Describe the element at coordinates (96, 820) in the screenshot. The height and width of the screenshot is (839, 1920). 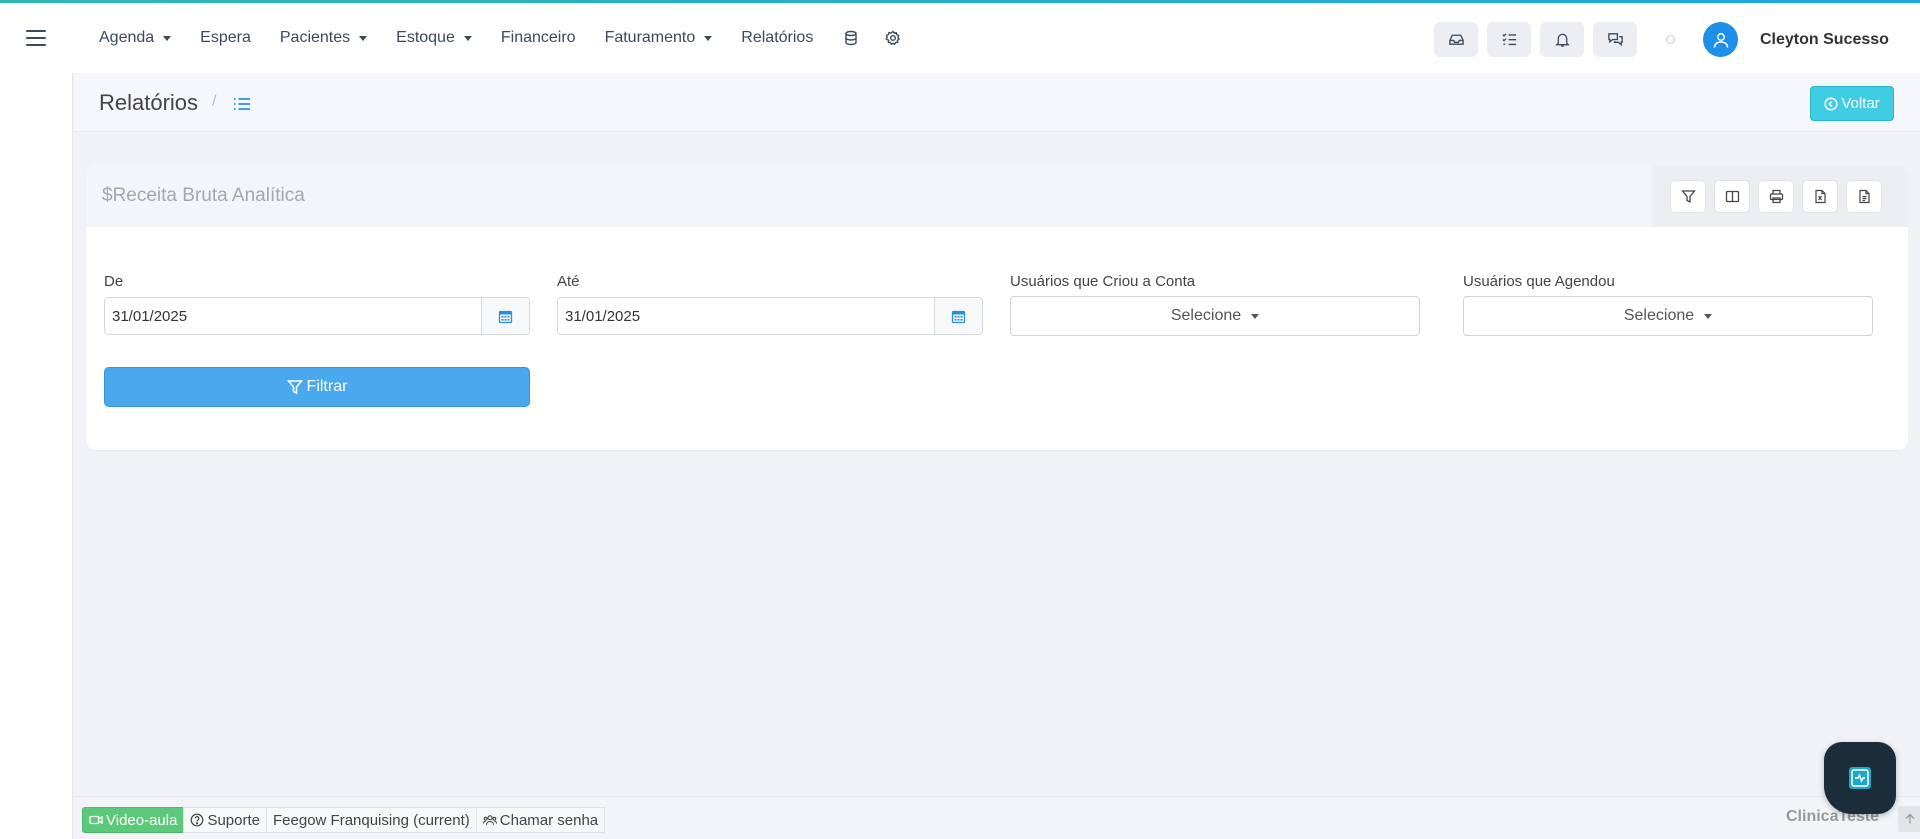
I see `video-camera-icon` at that location.